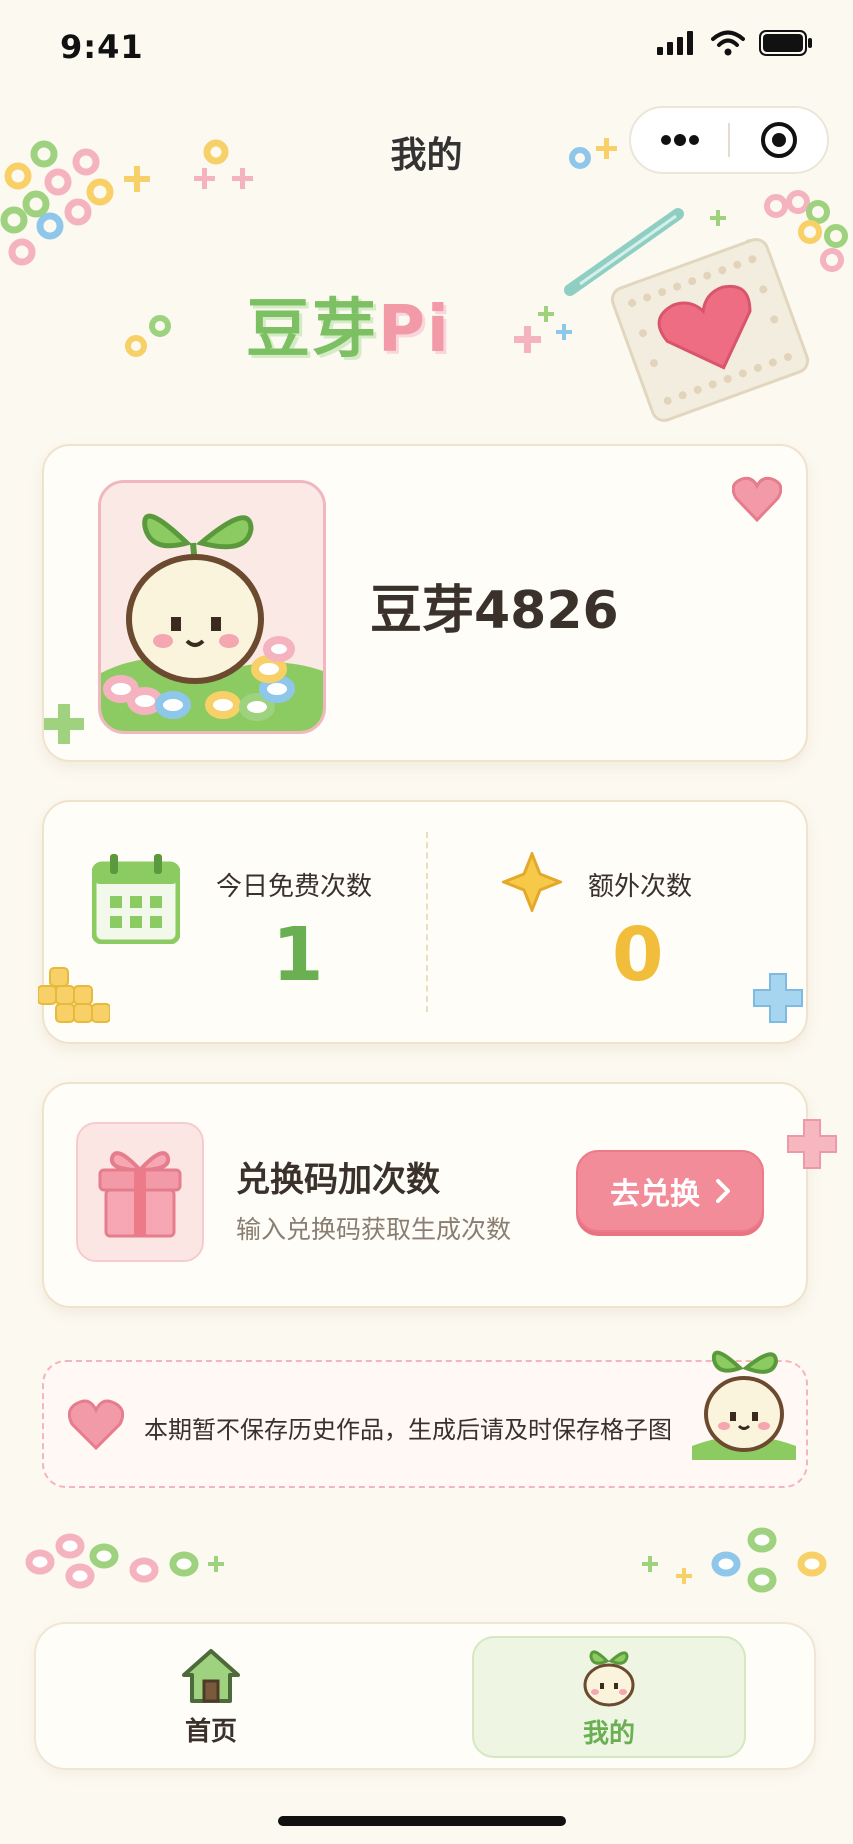  I want to click on notice-text: 本期暂不保存历史作品，生成后请及时保存格子图, so click(408, 1430).